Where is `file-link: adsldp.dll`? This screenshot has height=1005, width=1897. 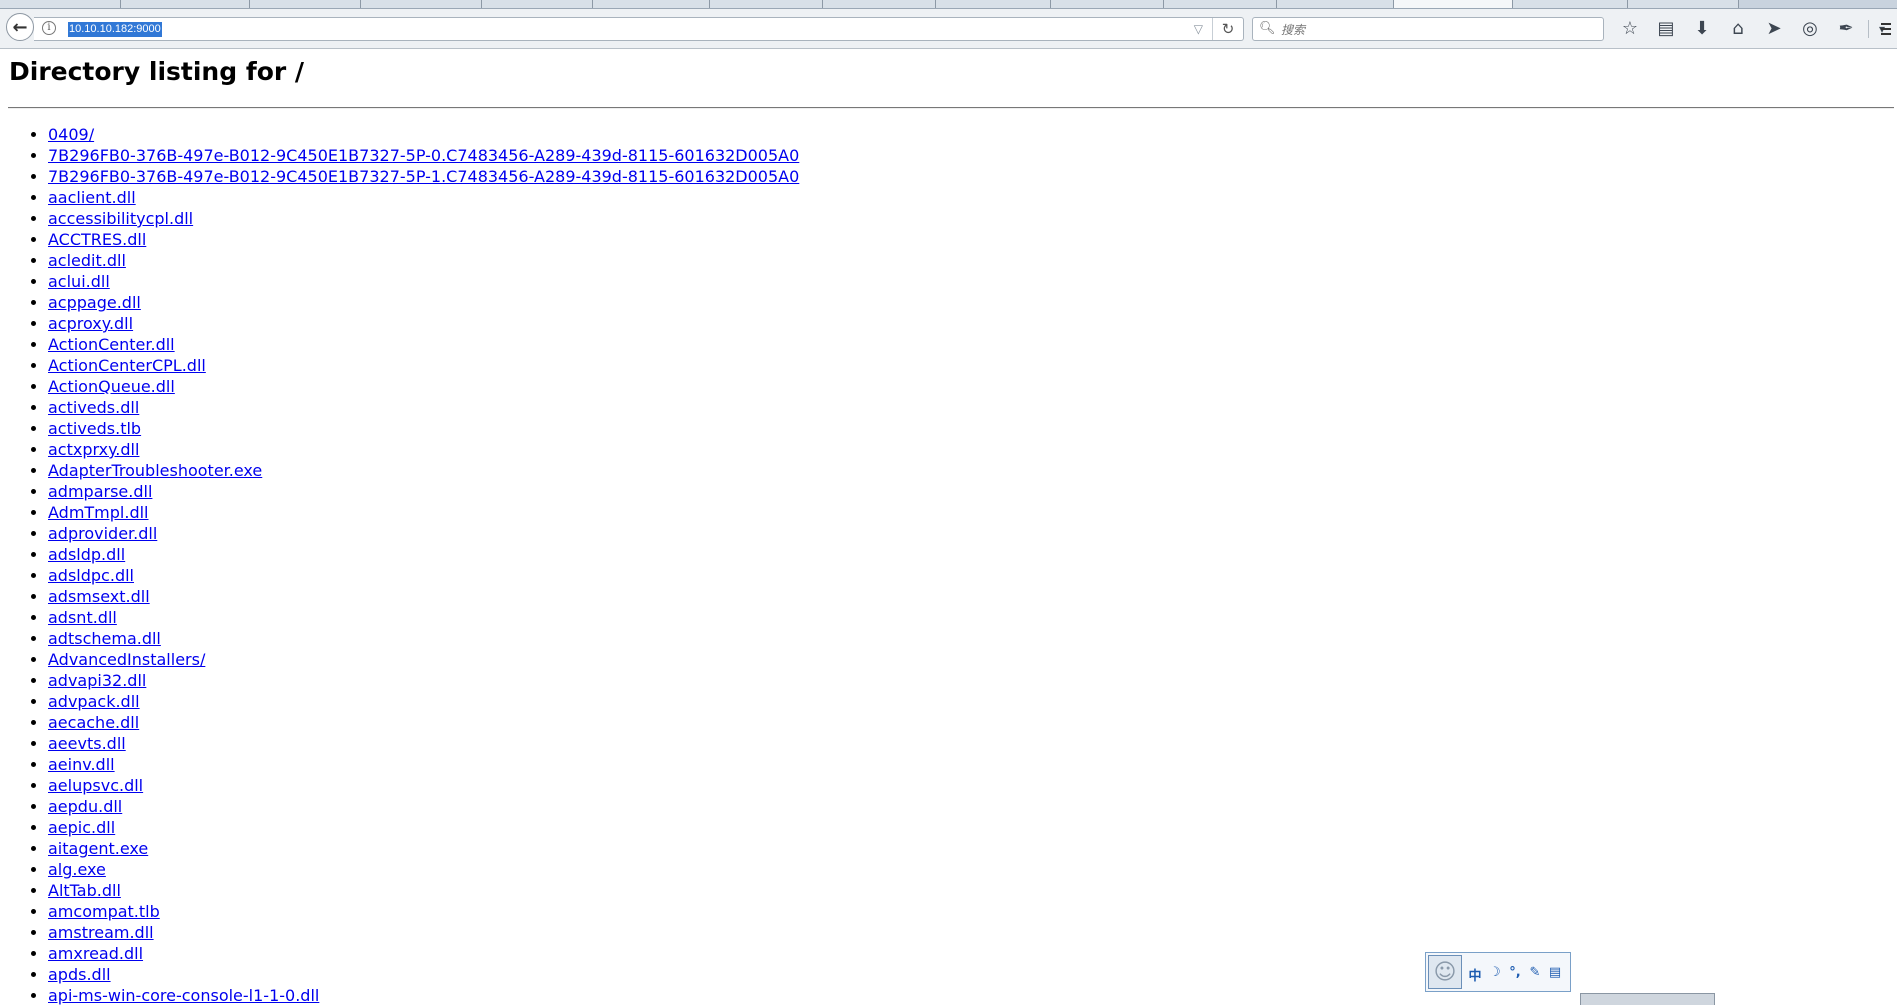
file-link: adsldp.dll is located at coordinates (86, 554).